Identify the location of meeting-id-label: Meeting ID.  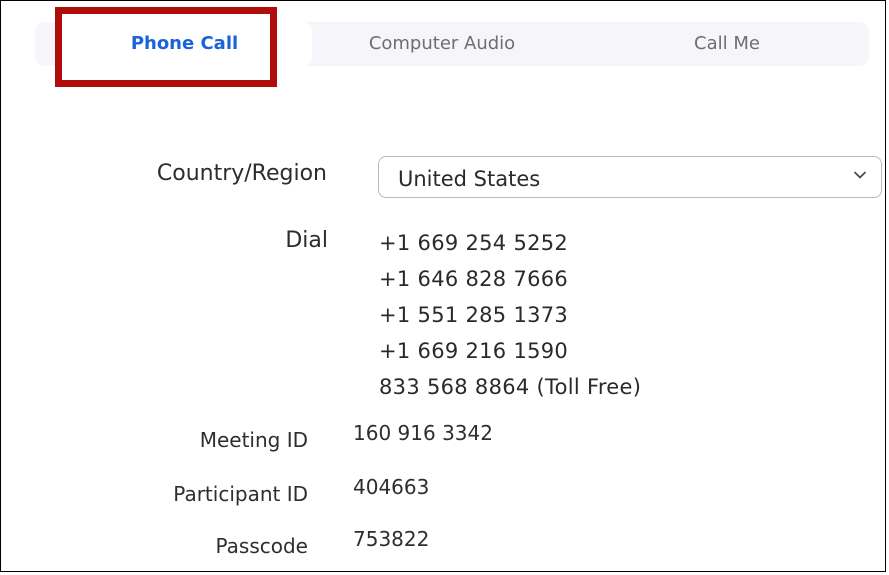
(253, 440).